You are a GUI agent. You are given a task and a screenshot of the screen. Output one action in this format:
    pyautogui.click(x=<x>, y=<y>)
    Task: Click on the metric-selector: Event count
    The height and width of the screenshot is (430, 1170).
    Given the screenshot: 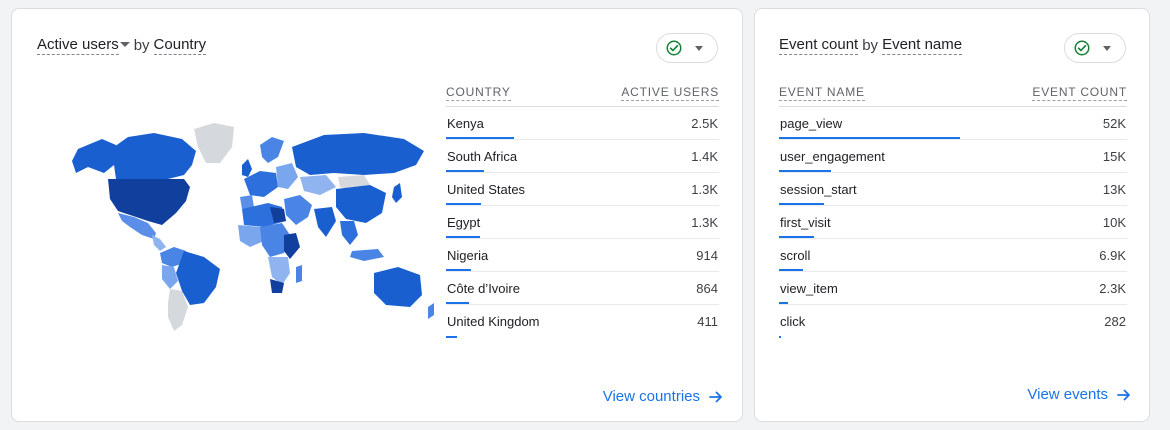 What is the action you would take?
    pyautogui.click(x=819, y=45)
    